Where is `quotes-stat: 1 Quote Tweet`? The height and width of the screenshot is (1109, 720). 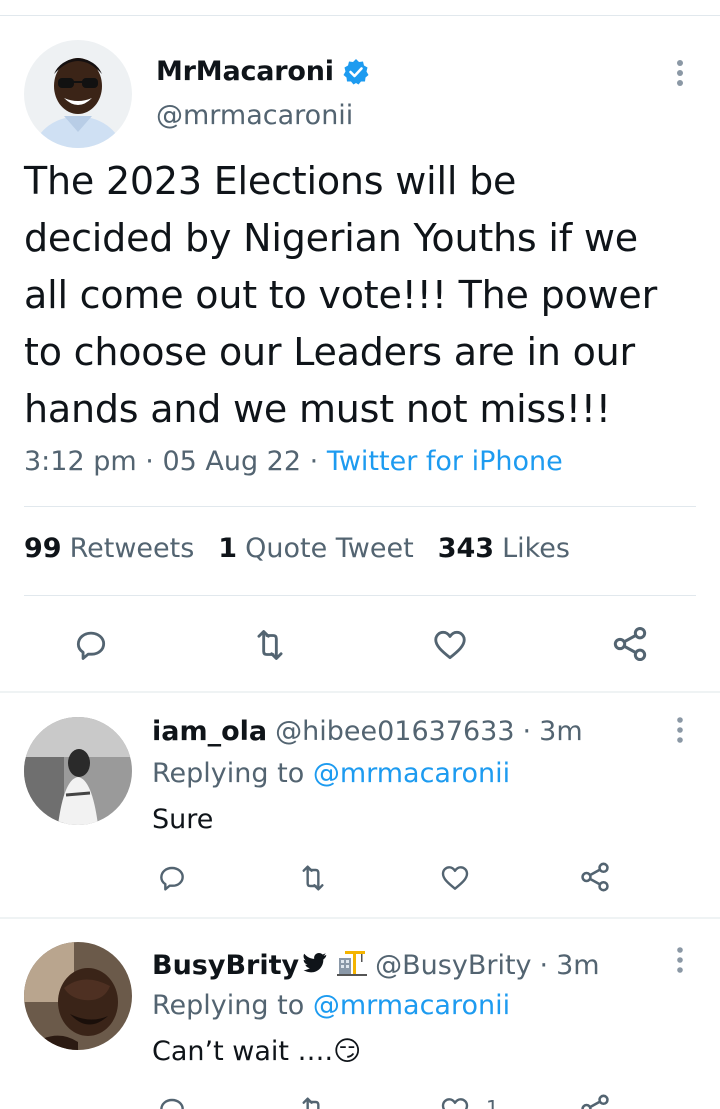 quotes-stat: 1 Quote Tweet is located at coordinates (315, 548).